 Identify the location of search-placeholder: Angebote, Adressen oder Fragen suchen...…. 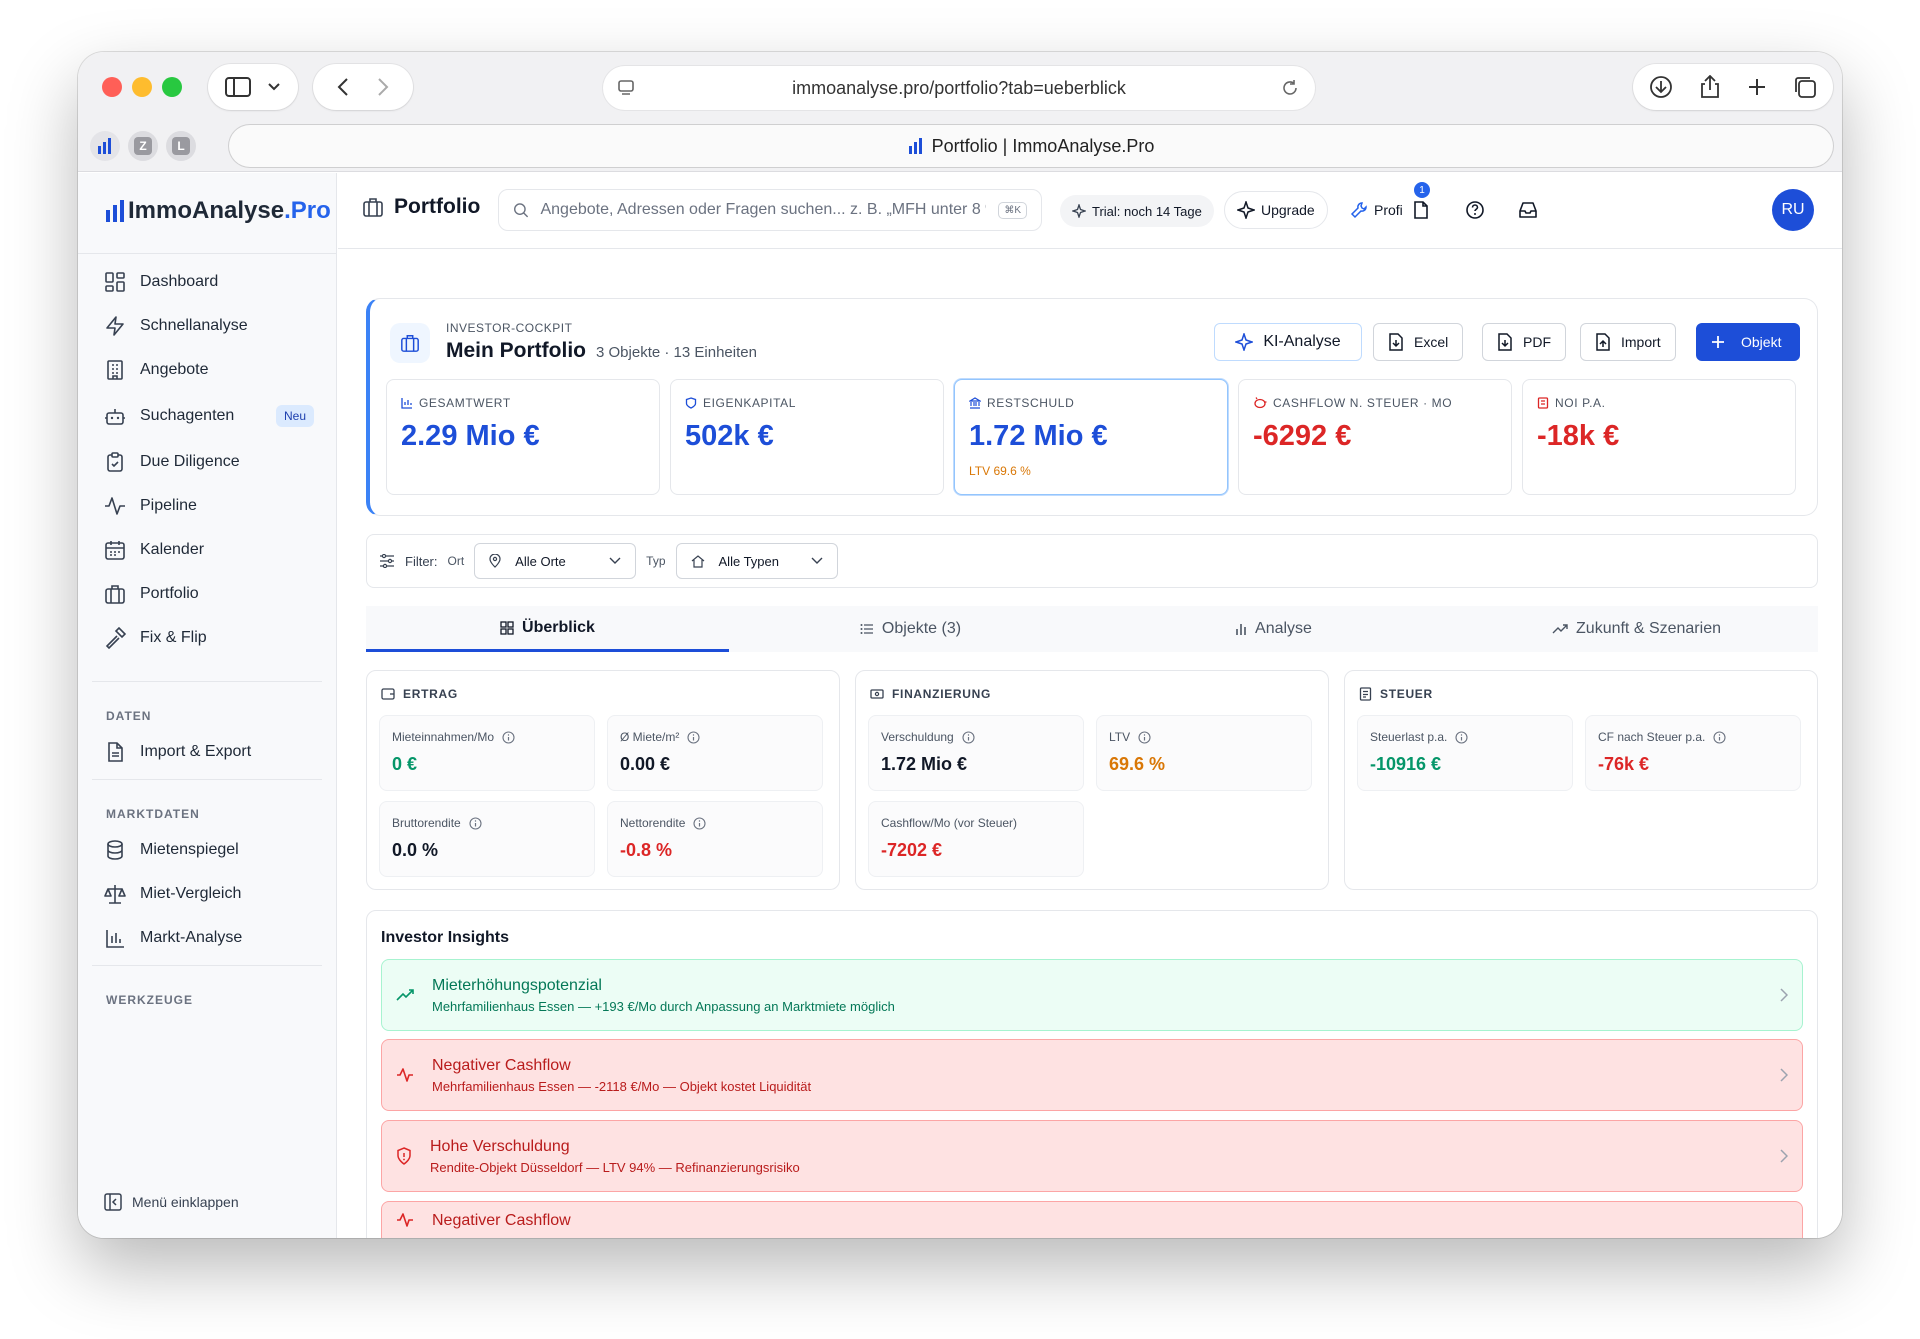
(763, 209).